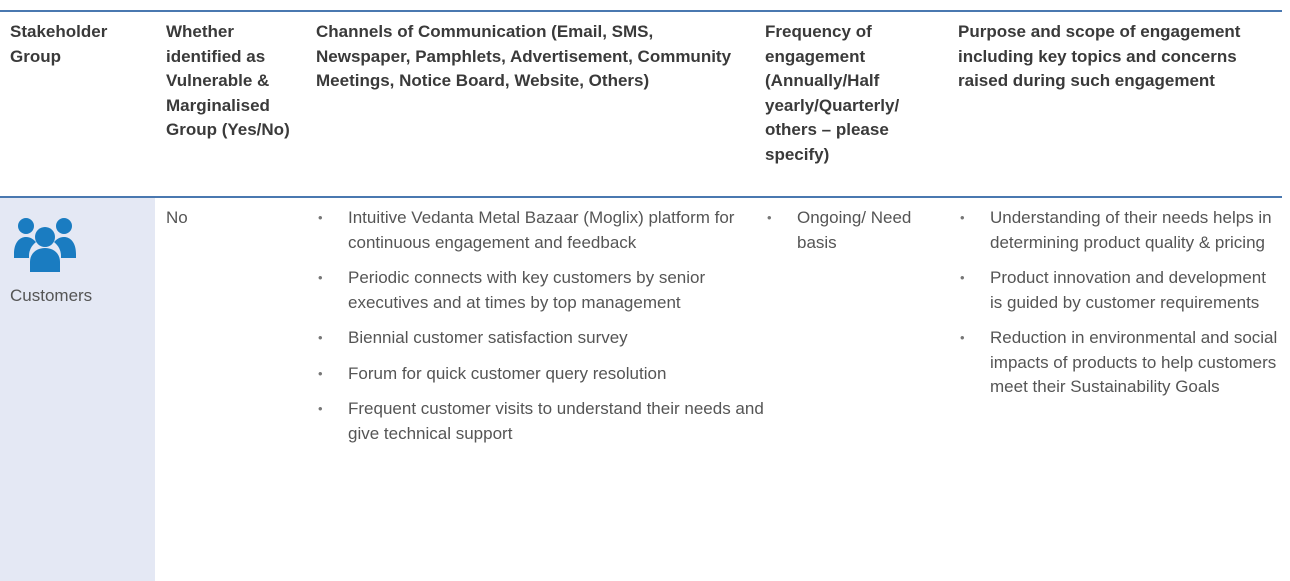 The height and width of the screenshot is (581, 1290). I want to click on stakeholder-group-label: Customers, so click(51, 295).